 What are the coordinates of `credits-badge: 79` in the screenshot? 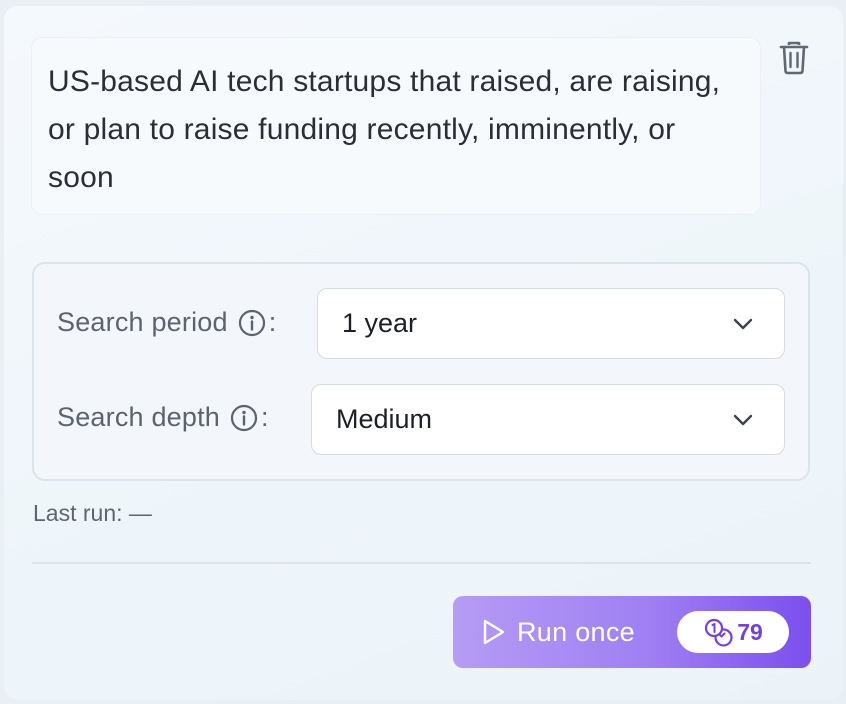 It's located at (733, 632).